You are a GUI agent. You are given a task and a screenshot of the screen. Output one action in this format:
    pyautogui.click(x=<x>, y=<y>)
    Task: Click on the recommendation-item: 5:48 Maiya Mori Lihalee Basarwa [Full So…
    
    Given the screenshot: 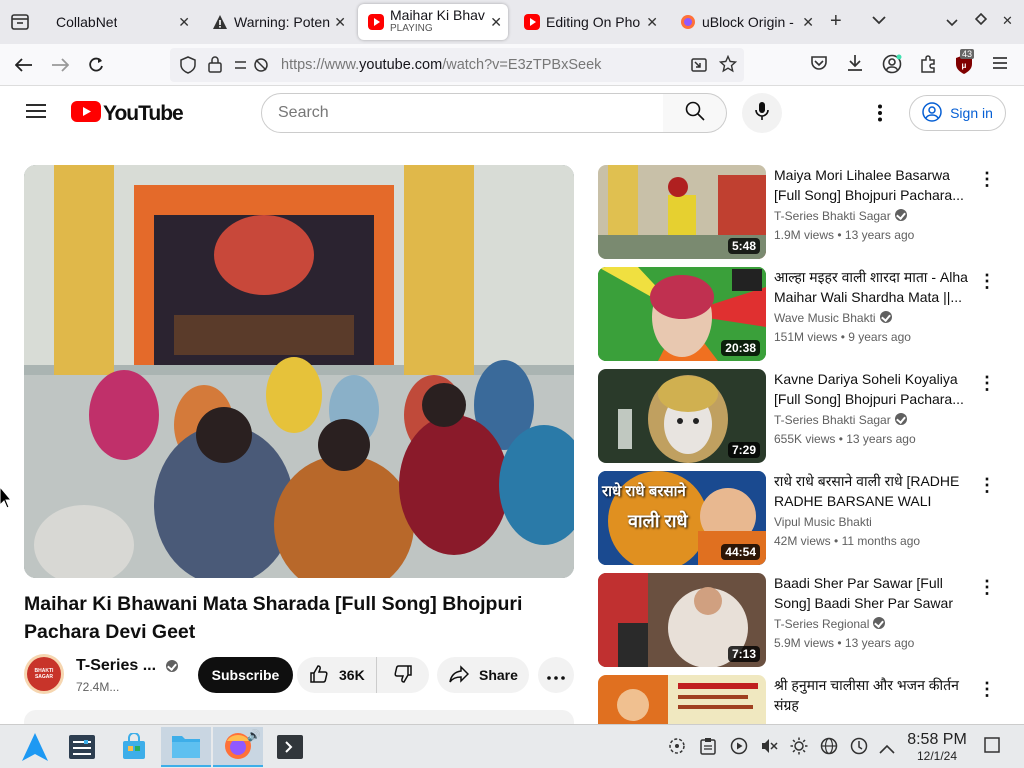 What is the action you would take?
    pyautogui.click(x=803, y=212)
    